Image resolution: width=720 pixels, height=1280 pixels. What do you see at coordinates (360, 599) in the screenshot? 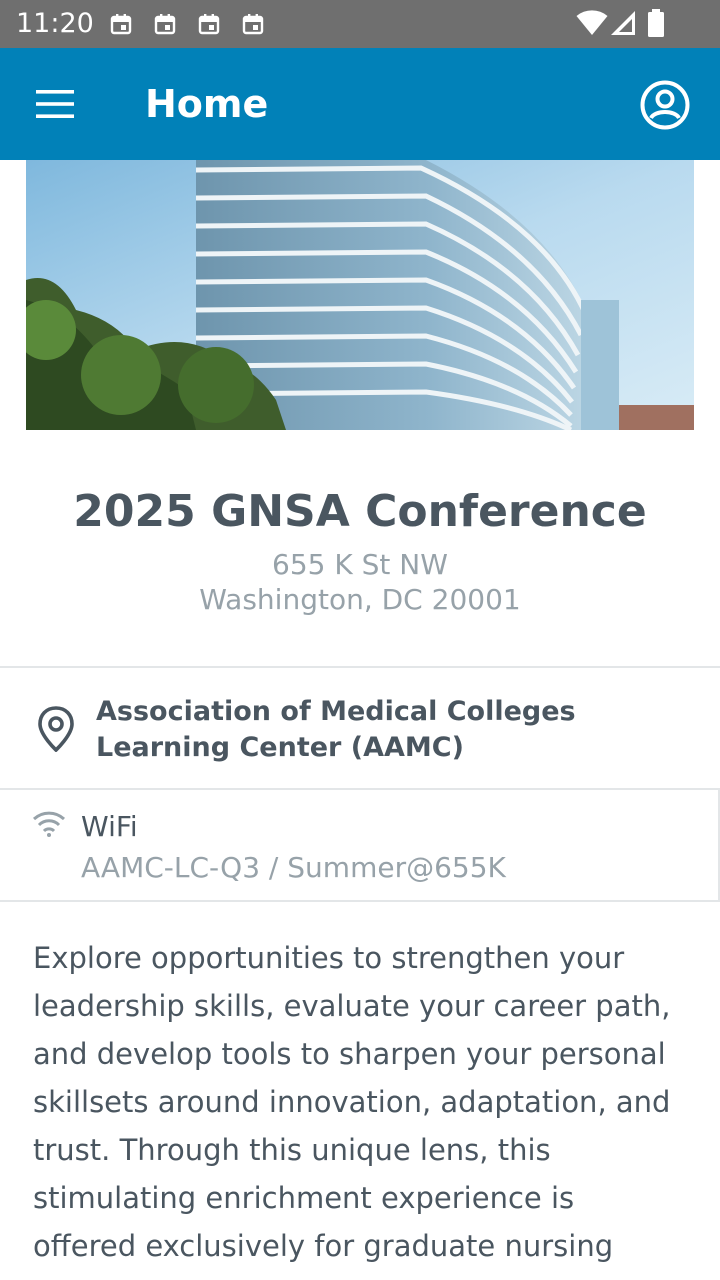
I see `address-line-2: Washington, DC 20001` at bounding box center [360, 599].